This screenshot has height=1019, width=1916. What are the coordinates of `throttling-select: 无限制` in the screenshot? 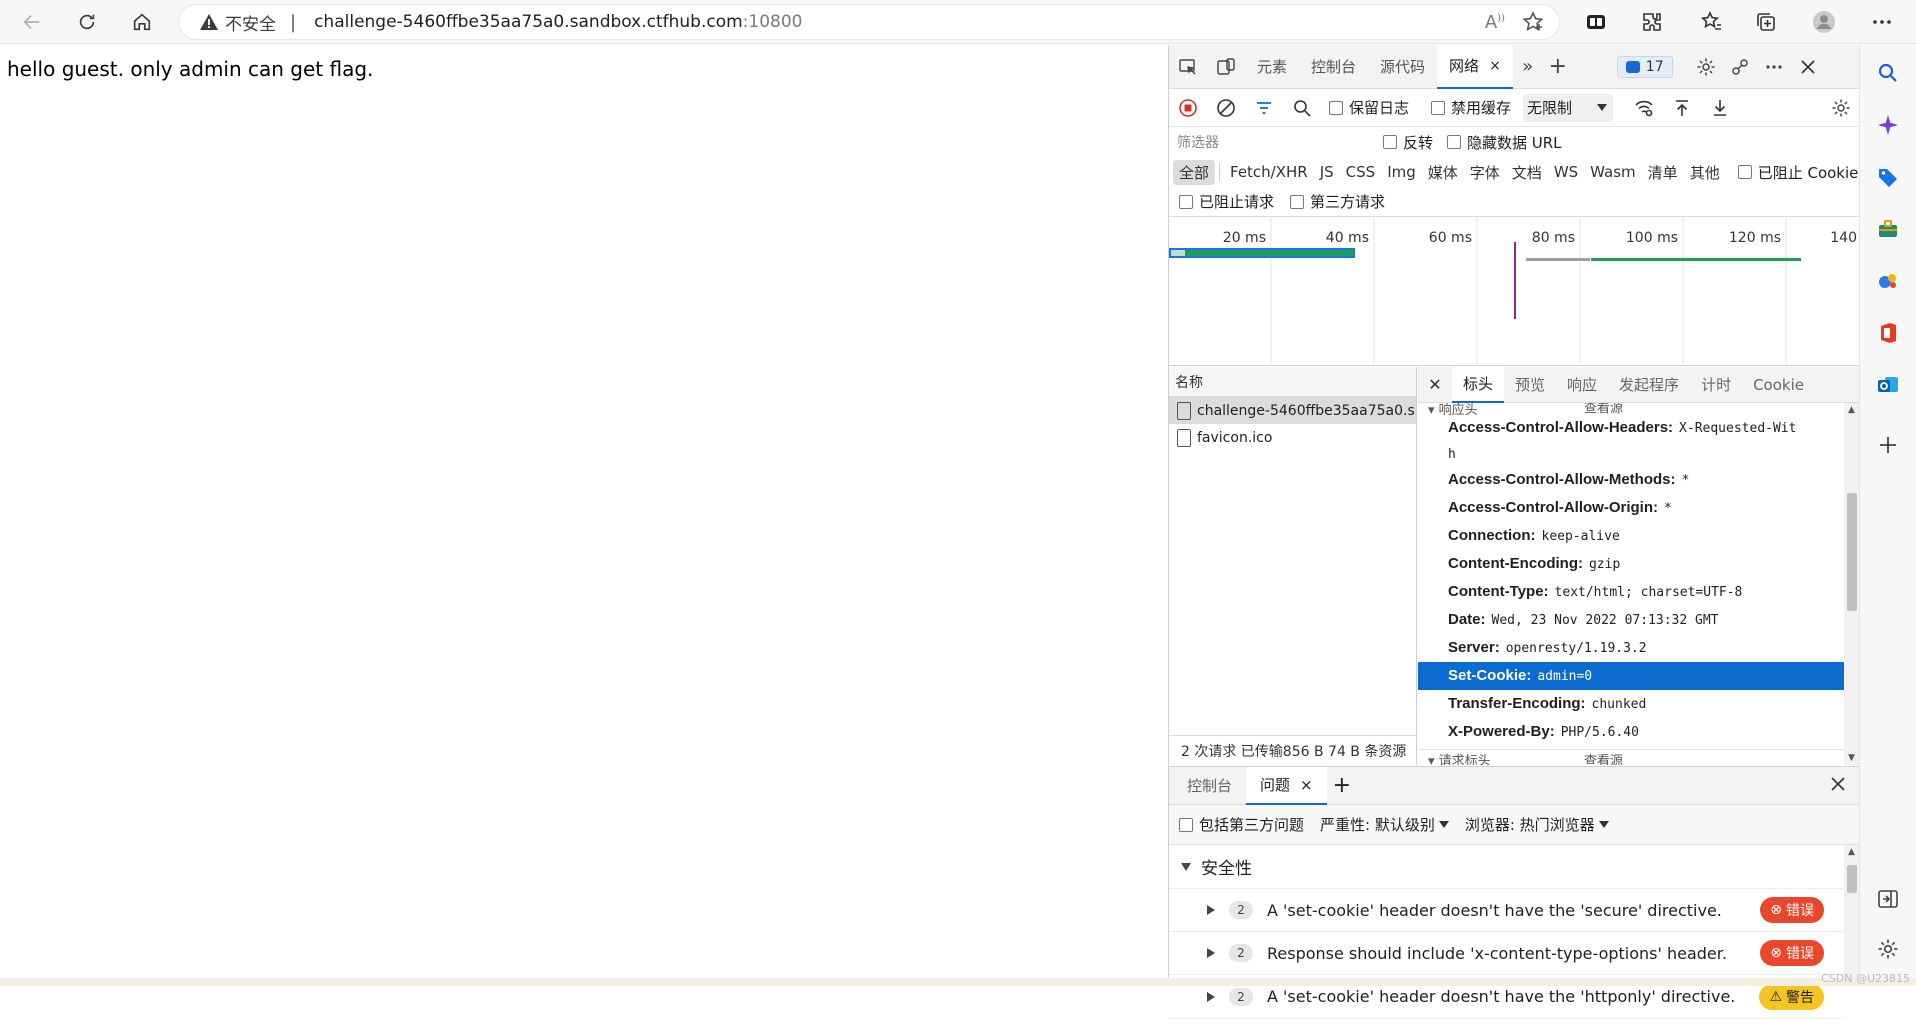 It's located at (1568, 107).